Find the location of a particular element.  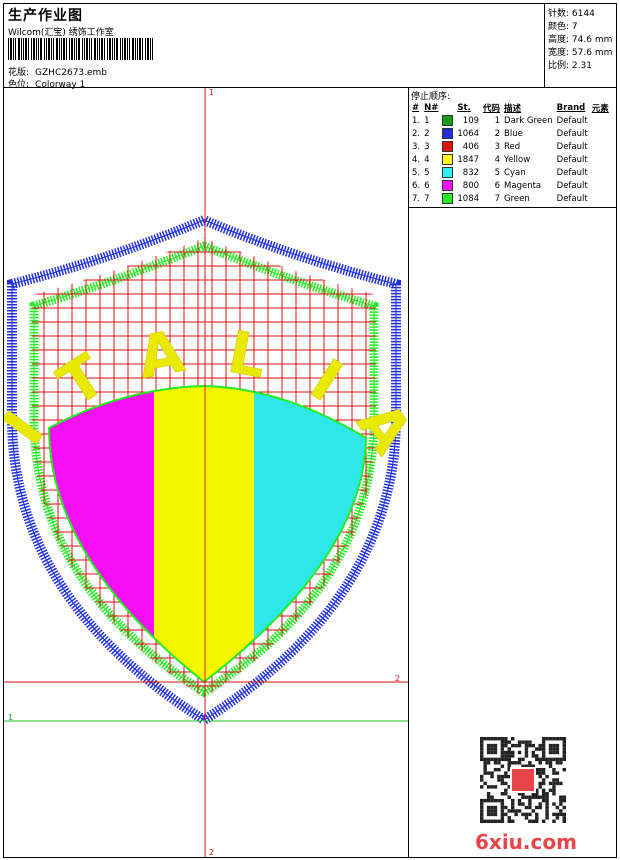

row-stitches: 832 is located at coordinates (471, 172).